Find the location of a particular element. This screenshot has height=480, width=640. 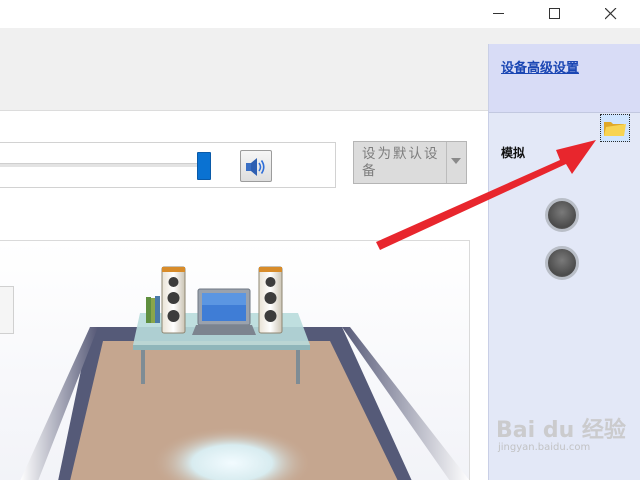

sidebar-header: 设备高级设置 is located at coordinates (564, 78).